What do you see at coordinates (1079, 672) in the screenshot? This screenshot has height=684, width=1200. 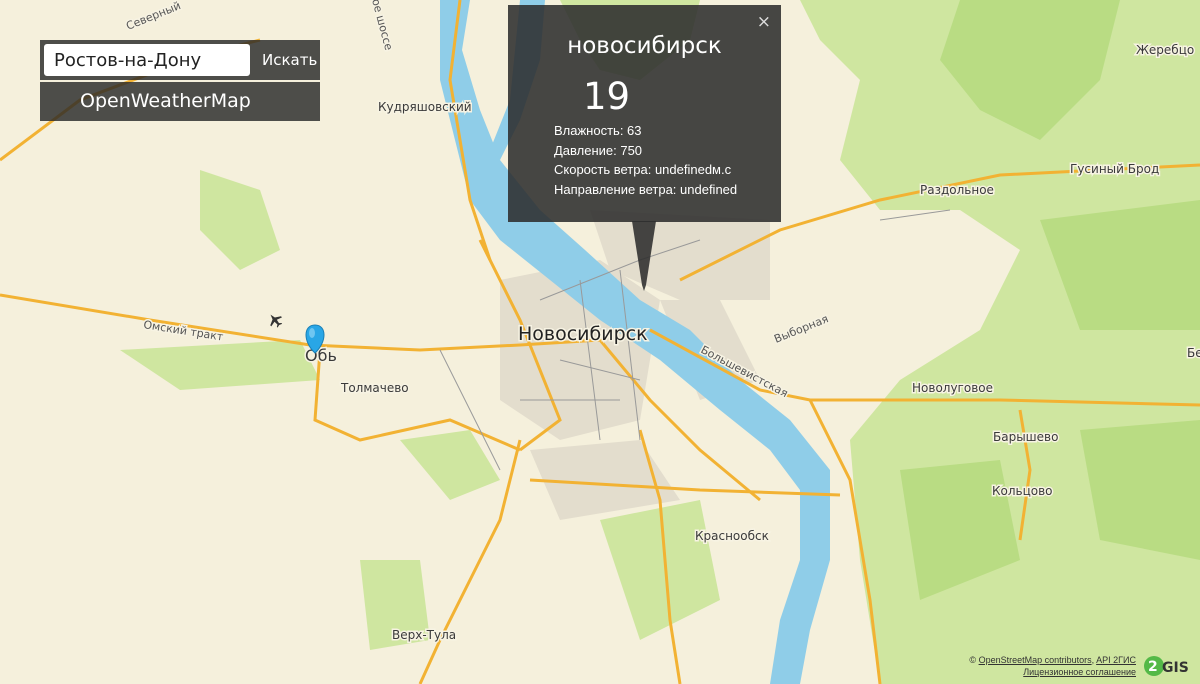 I see `license-link: Лицензионное соглашение` at bounding box center [1079, 672].